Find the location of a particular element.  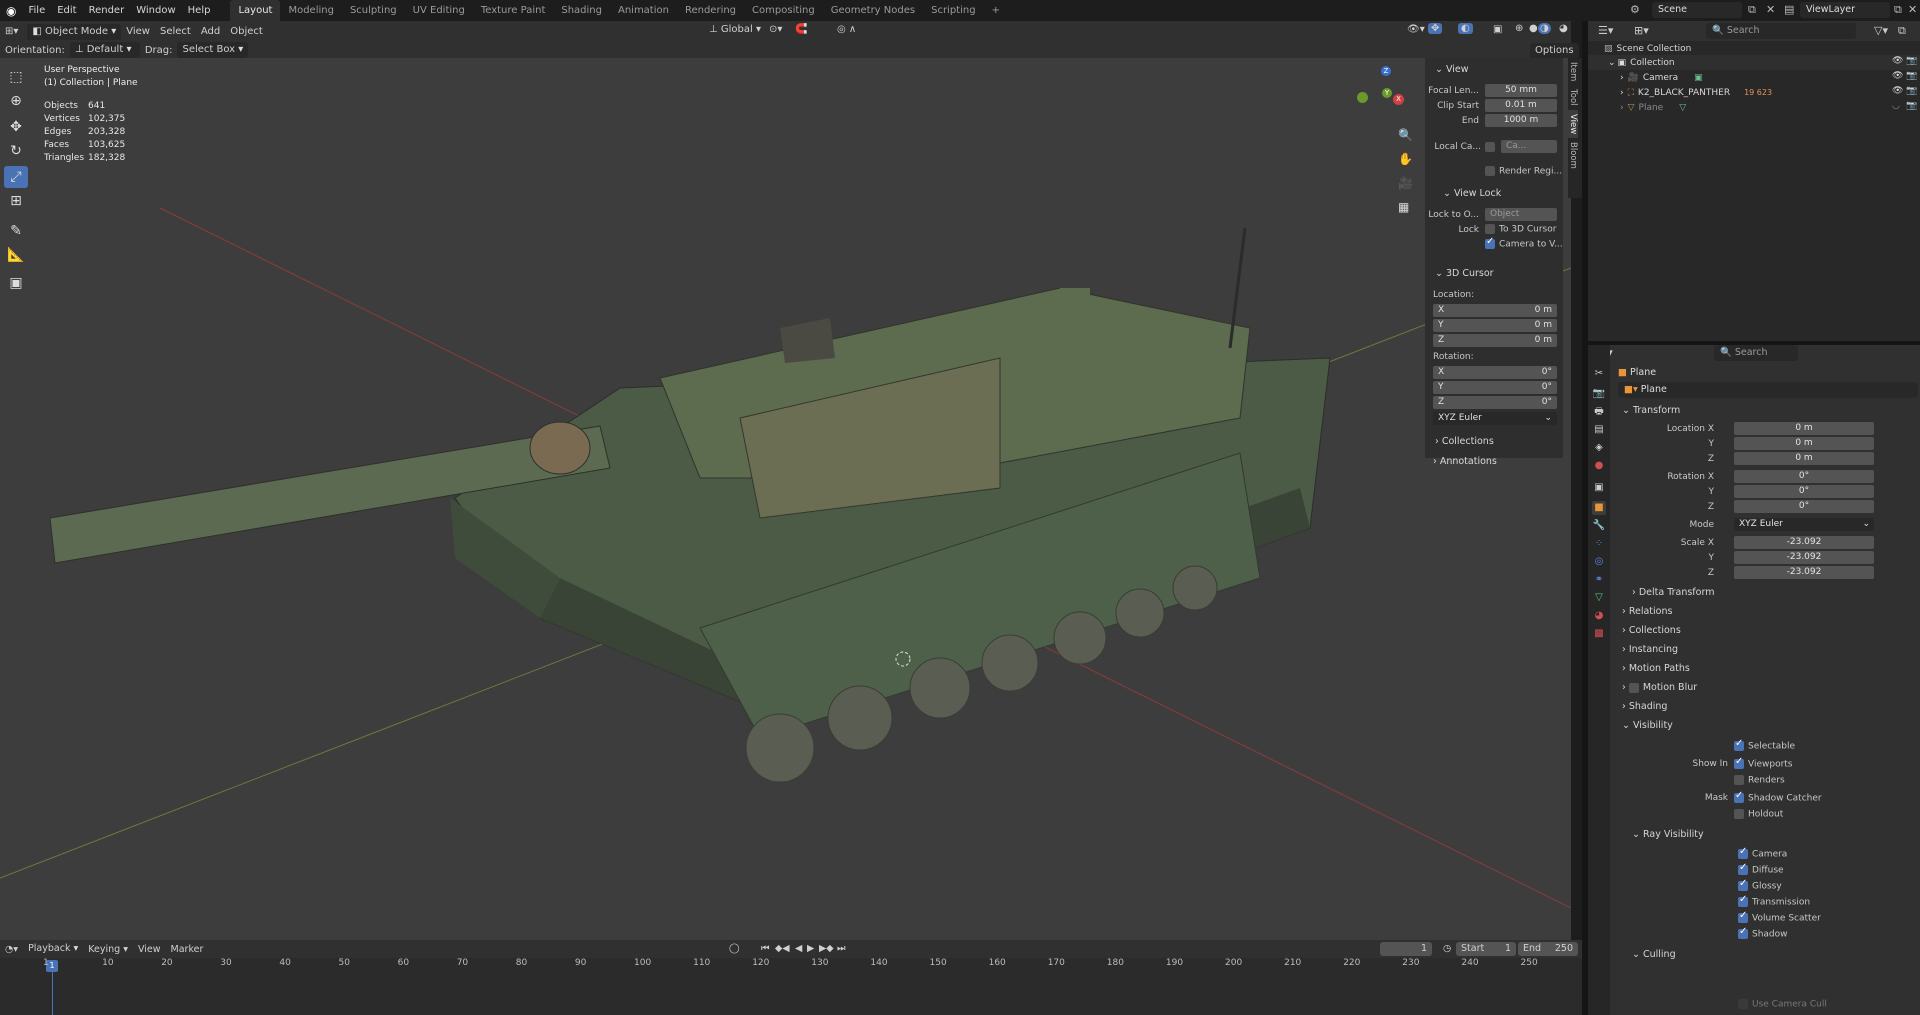

delete-view-layer-icon: ✕ is located at coordinates (1912, 9).